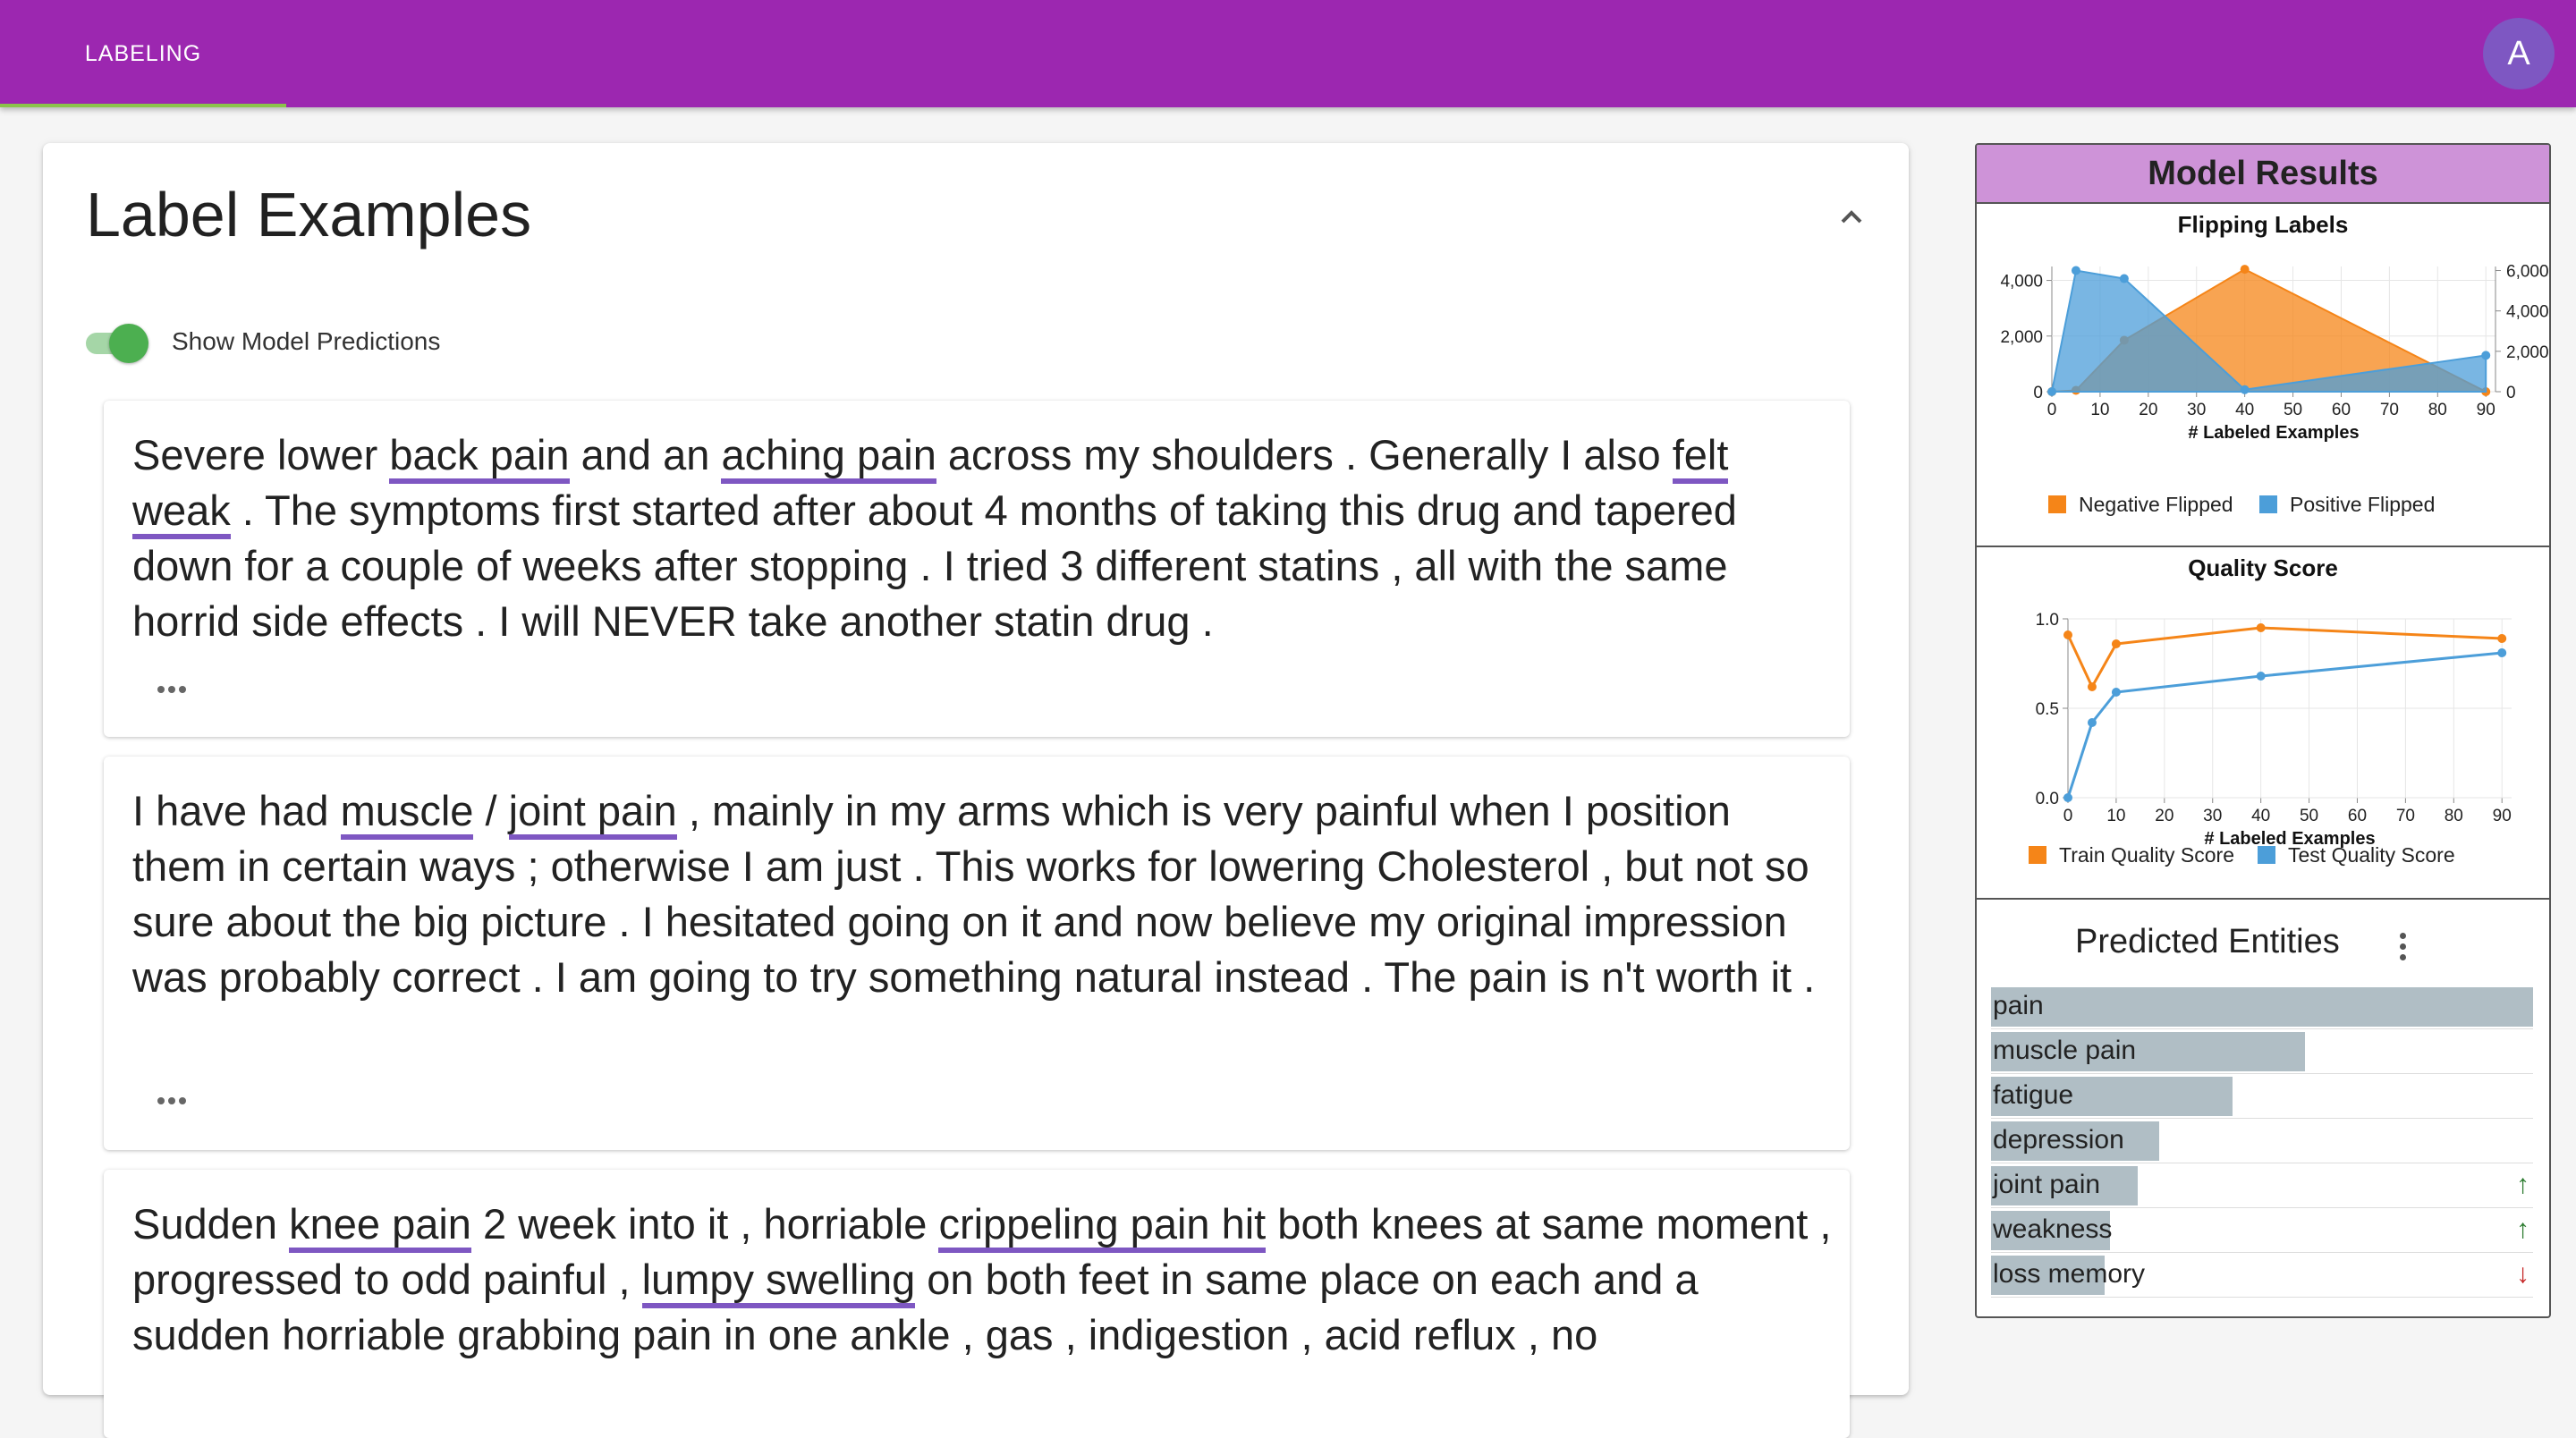  Describe the element at coordinates (592, 813) in the screenshot. I see `entity-highlight: joint pain` at that location.